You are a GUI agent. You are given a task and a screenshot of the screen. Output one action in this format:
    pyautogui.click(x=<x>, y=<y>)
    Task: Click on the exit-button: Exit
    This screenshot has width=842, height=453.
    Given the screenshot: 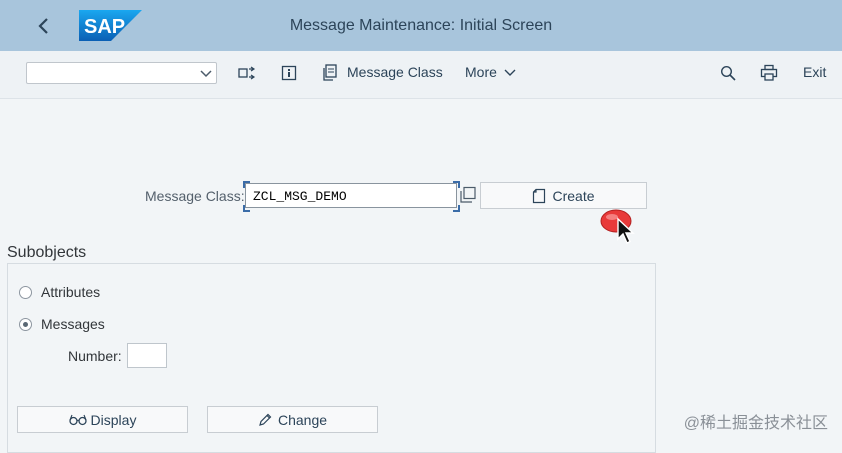 What is the action you would take?
    pyautogui.click(x=814, y=72)
    